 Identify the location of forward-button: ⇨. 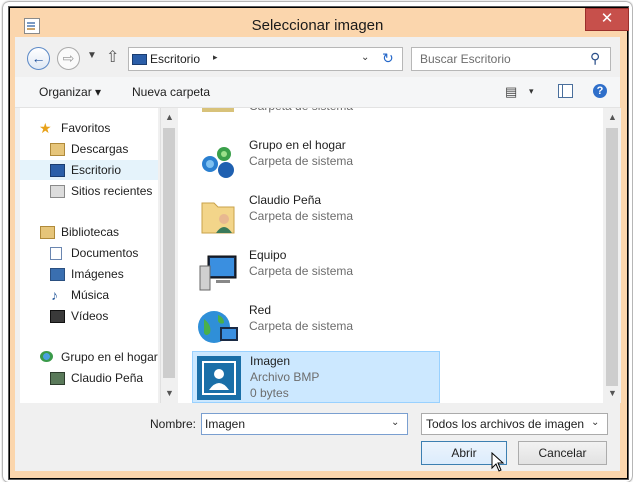
(68, 58).